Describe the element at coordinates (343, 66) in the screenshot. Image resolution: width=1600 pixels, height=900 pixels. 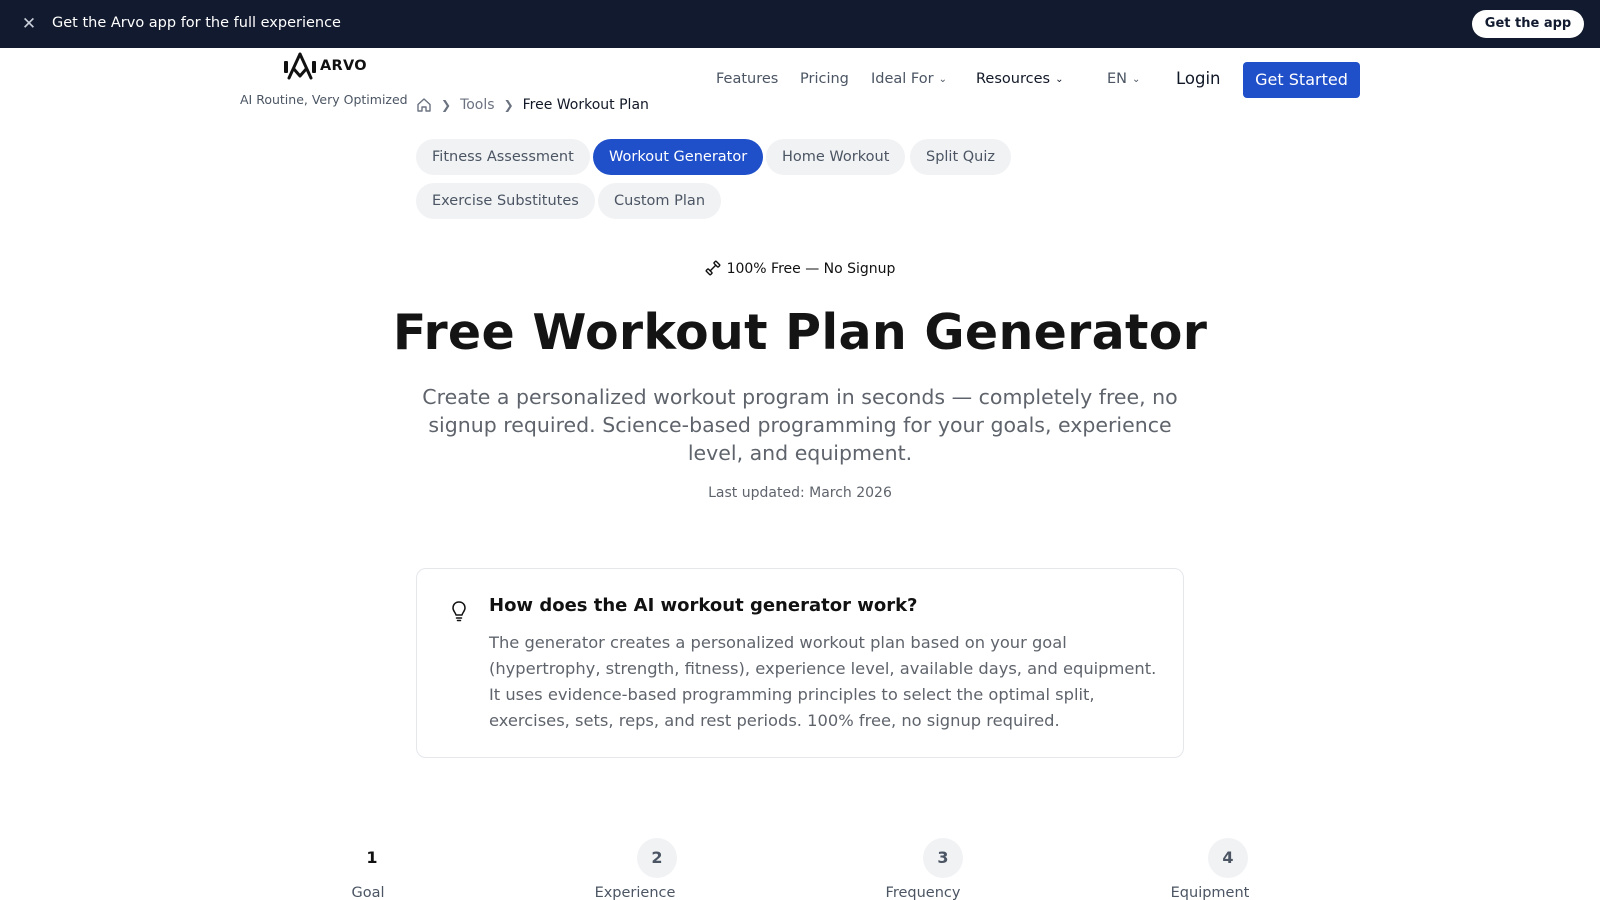
I see `logo-text: ARVO` at that location.